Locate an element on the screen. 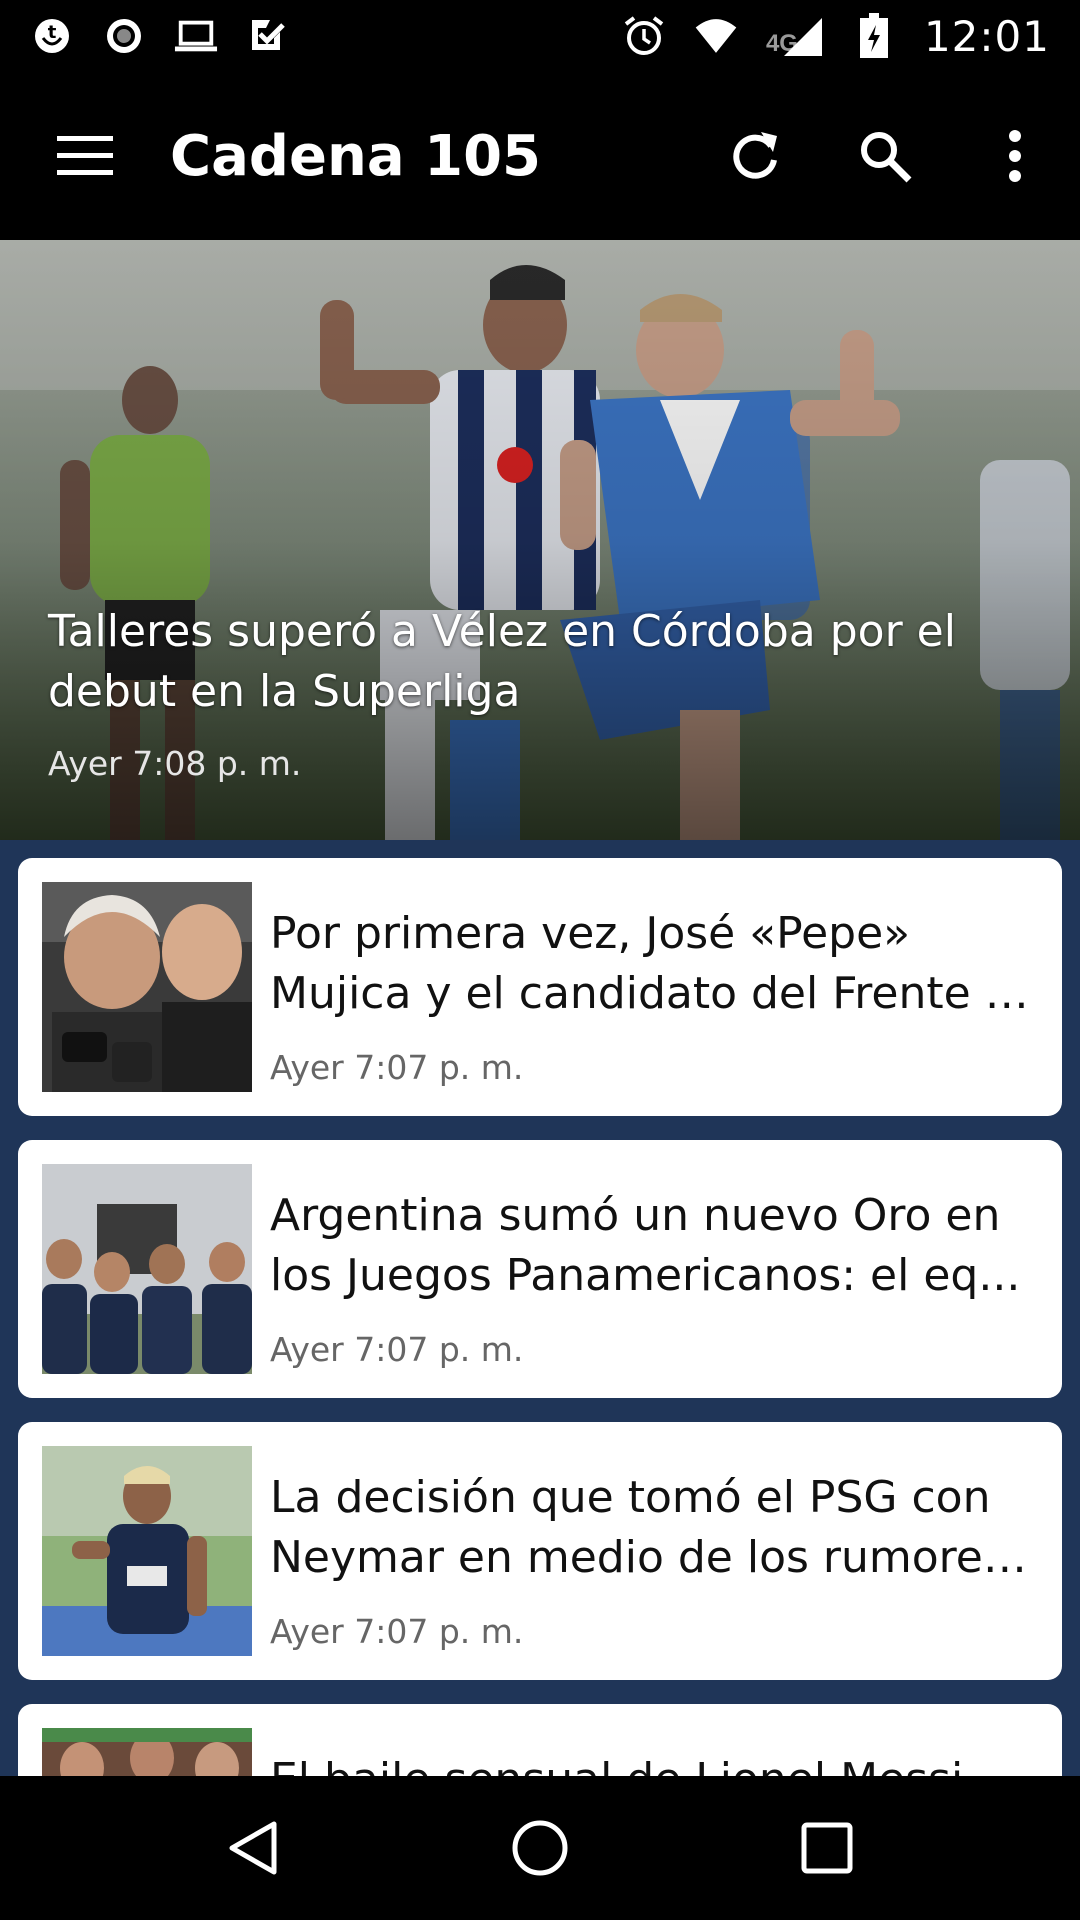 This screenshot has width=1080, height=1920. tumblr-notification-icon: t is located at coordinates (52, 36).